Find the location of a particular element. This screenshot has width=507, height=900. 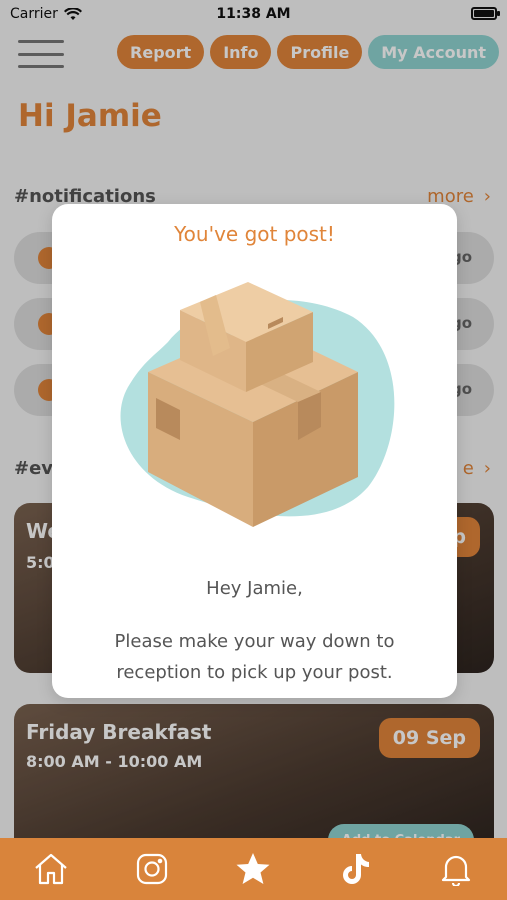

tab-notifications is located at coordinates (456, 869).